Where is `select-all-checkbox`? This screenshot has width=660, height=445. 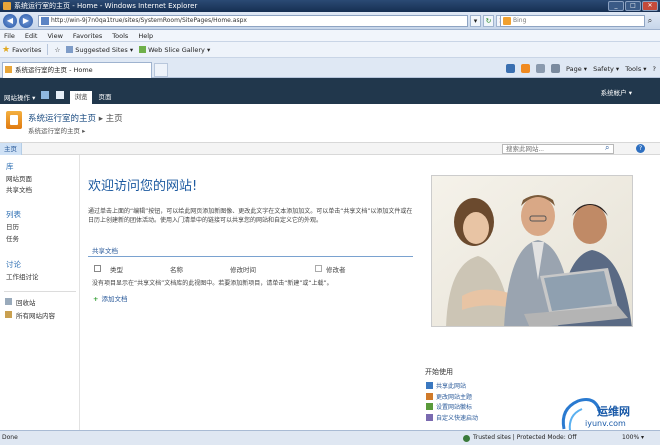
select-all-checkbox is located at coordinates (97, 268).